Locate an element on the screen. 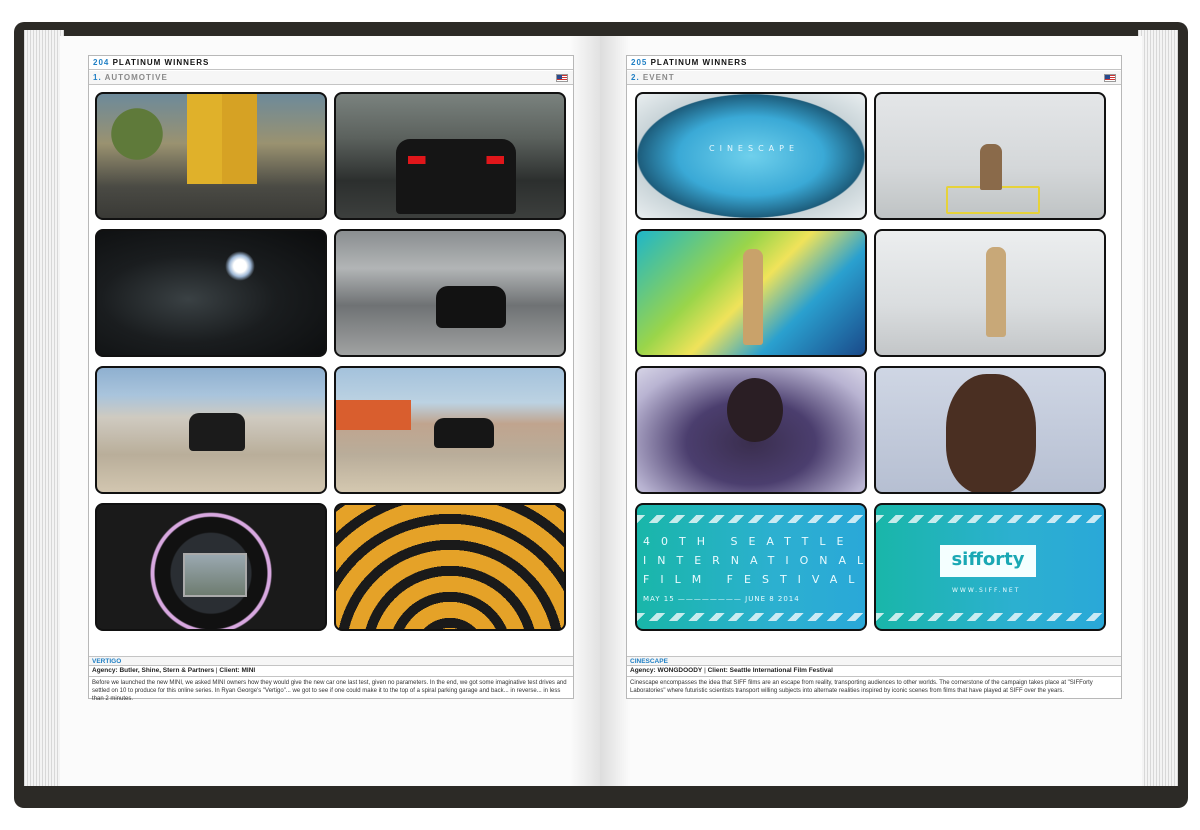  sifforty-logo: sifforty is located at coordinates (988, 561).